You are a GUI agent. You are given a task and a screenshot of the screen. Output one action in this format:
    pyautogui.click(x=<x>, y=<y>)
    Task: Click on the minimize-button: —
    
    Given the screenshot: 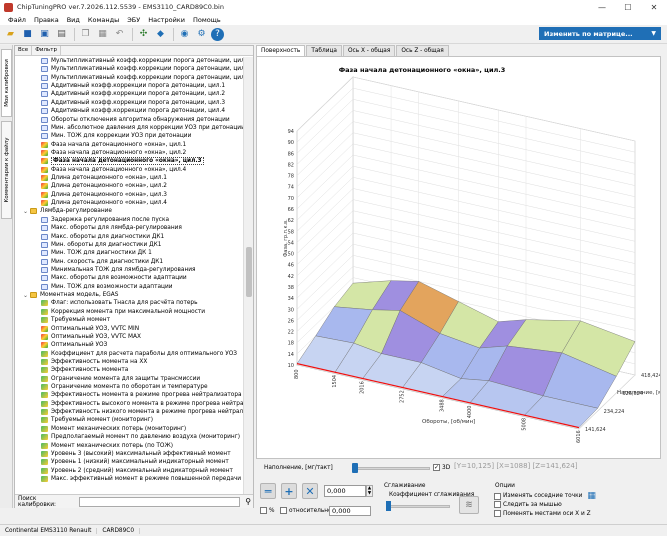 What is the action you would take?
    pyautogui.click(x=602, y=7)
    